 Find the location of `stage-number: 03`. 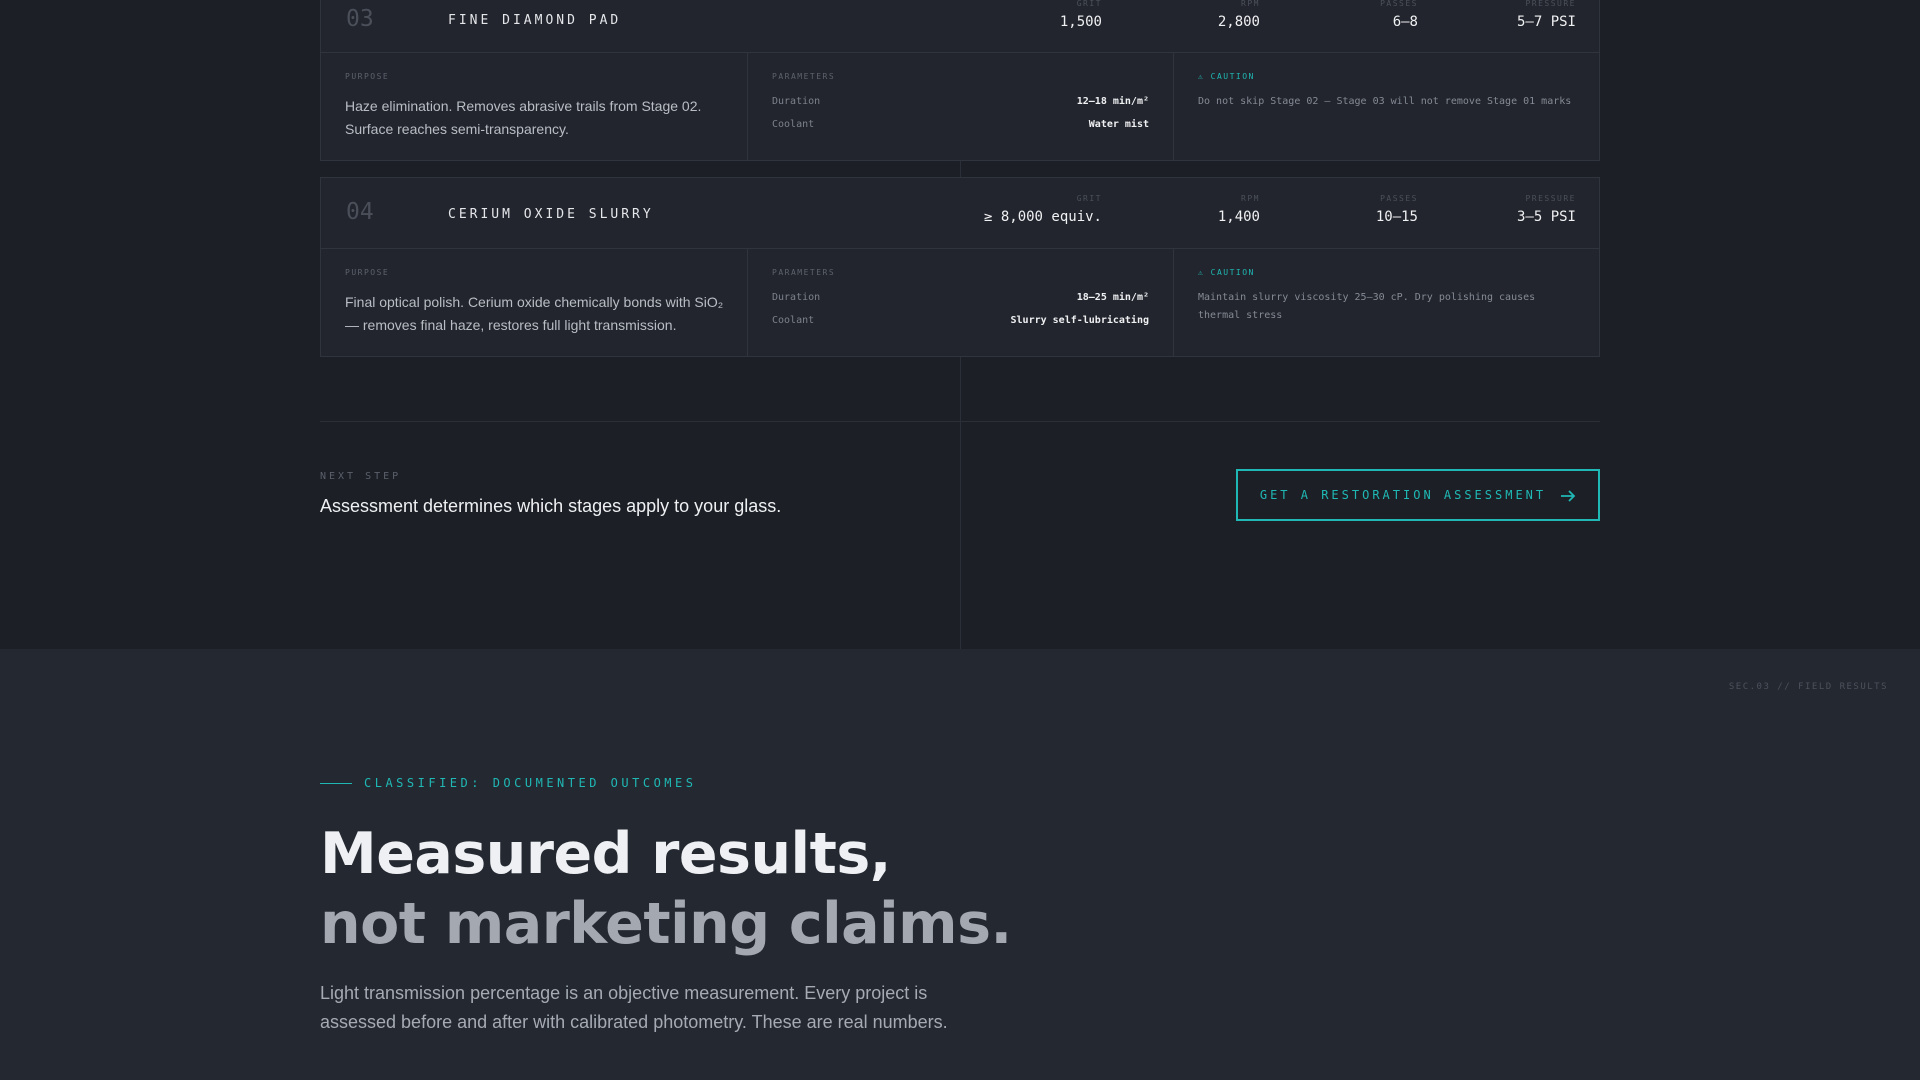

stage-number: 03 is located at coordinates (360, 19).